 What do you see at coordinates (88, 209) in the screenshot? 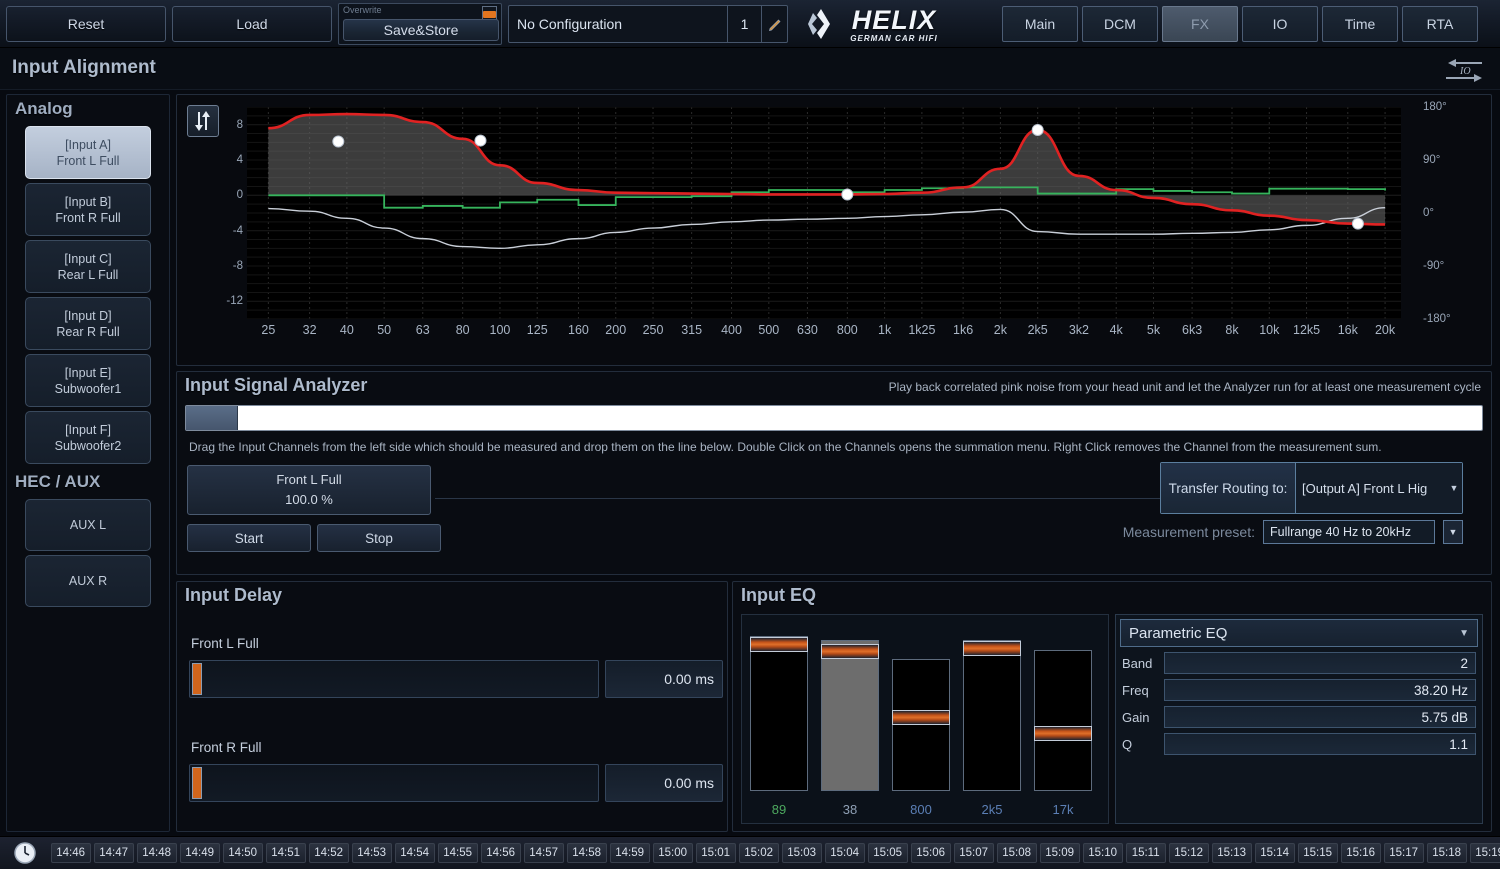
I see `sidebar-item-input-b: [Input B] Front R Full` at bounding box center [88, 209].